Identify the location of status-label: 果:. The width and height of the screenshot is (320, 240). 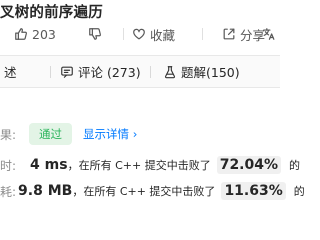
(8, 134).